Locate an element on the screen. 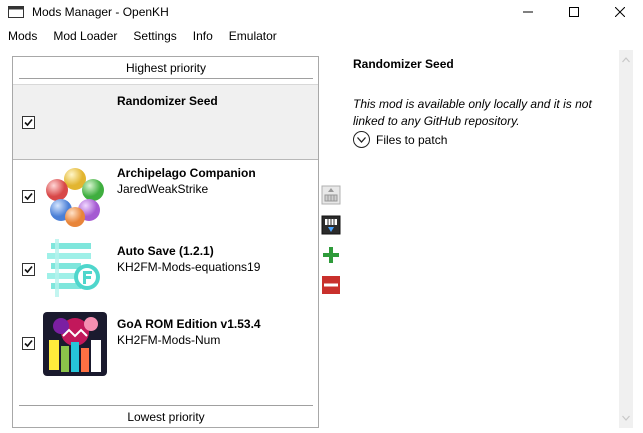 The image size is (643, 433). minus-icon is located at coordinates (331, 285).